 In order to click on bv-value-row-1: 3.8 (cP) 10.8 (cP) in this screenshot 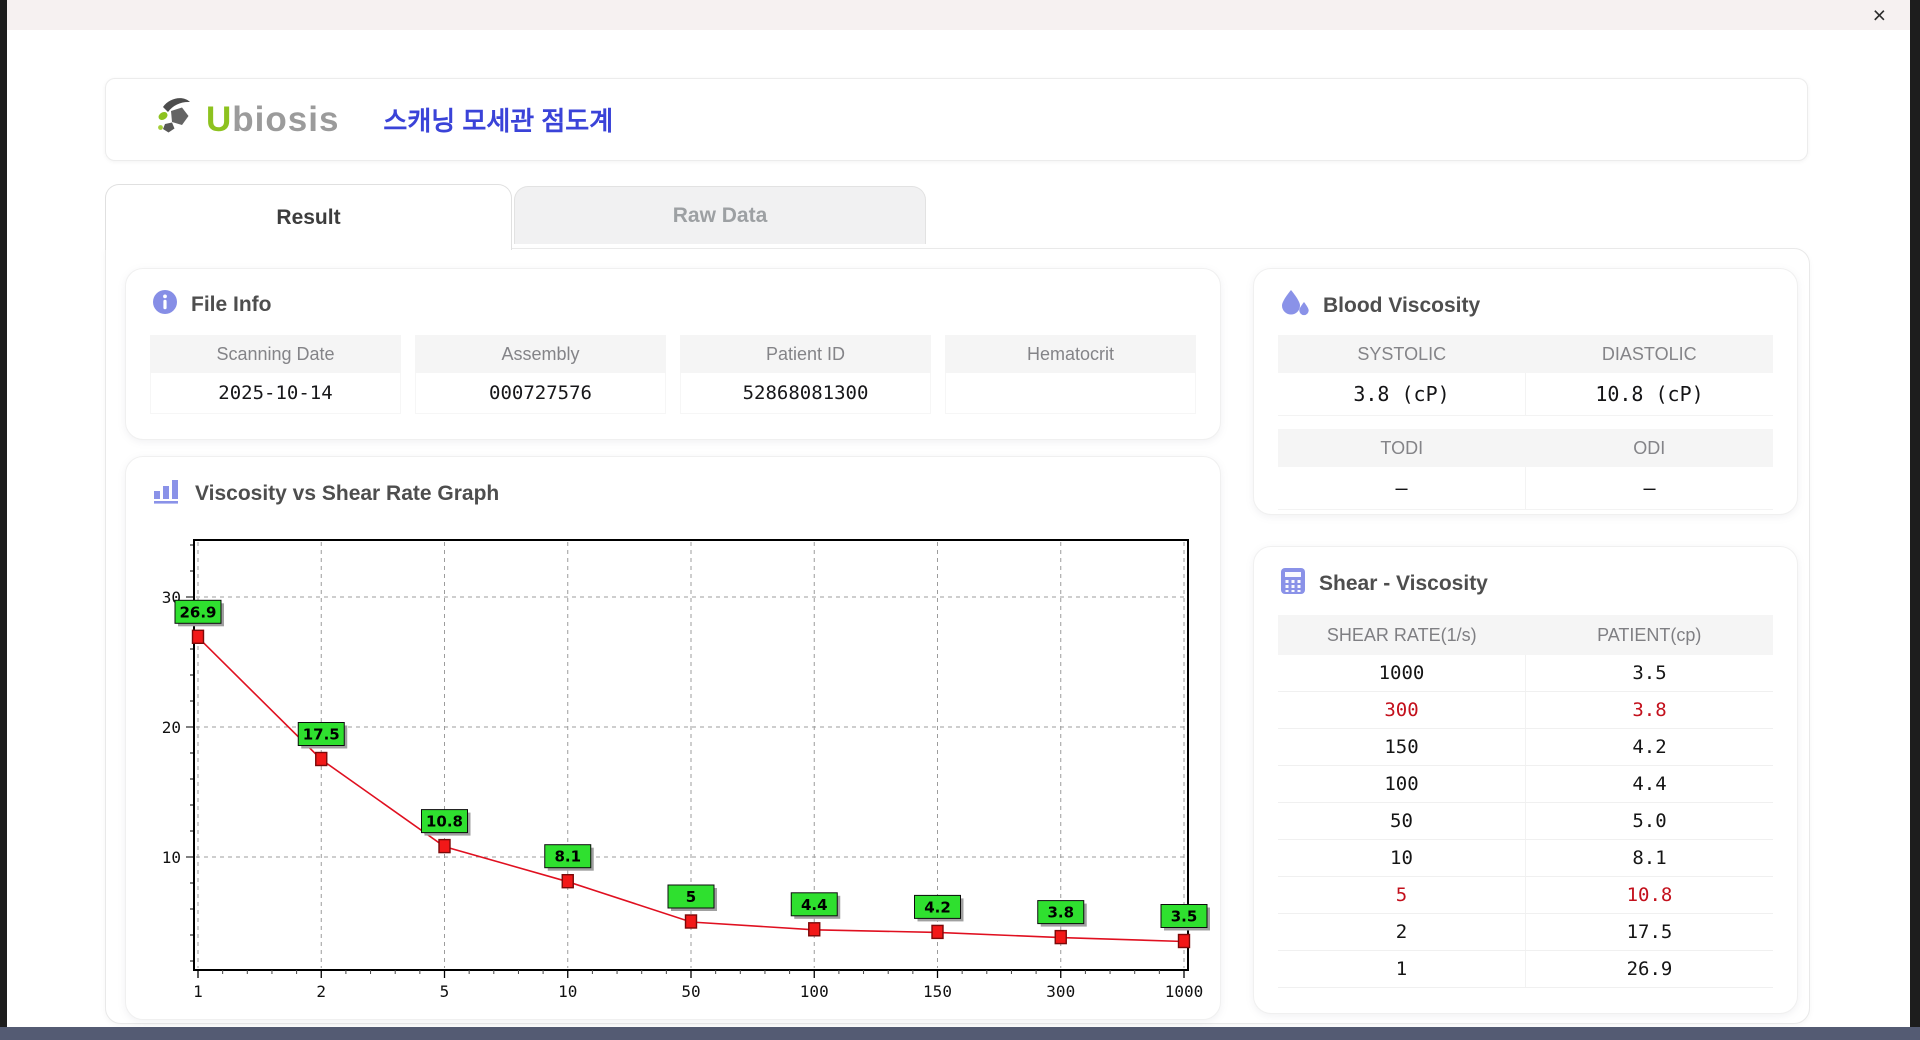, I will do `click(1525, 394)`.